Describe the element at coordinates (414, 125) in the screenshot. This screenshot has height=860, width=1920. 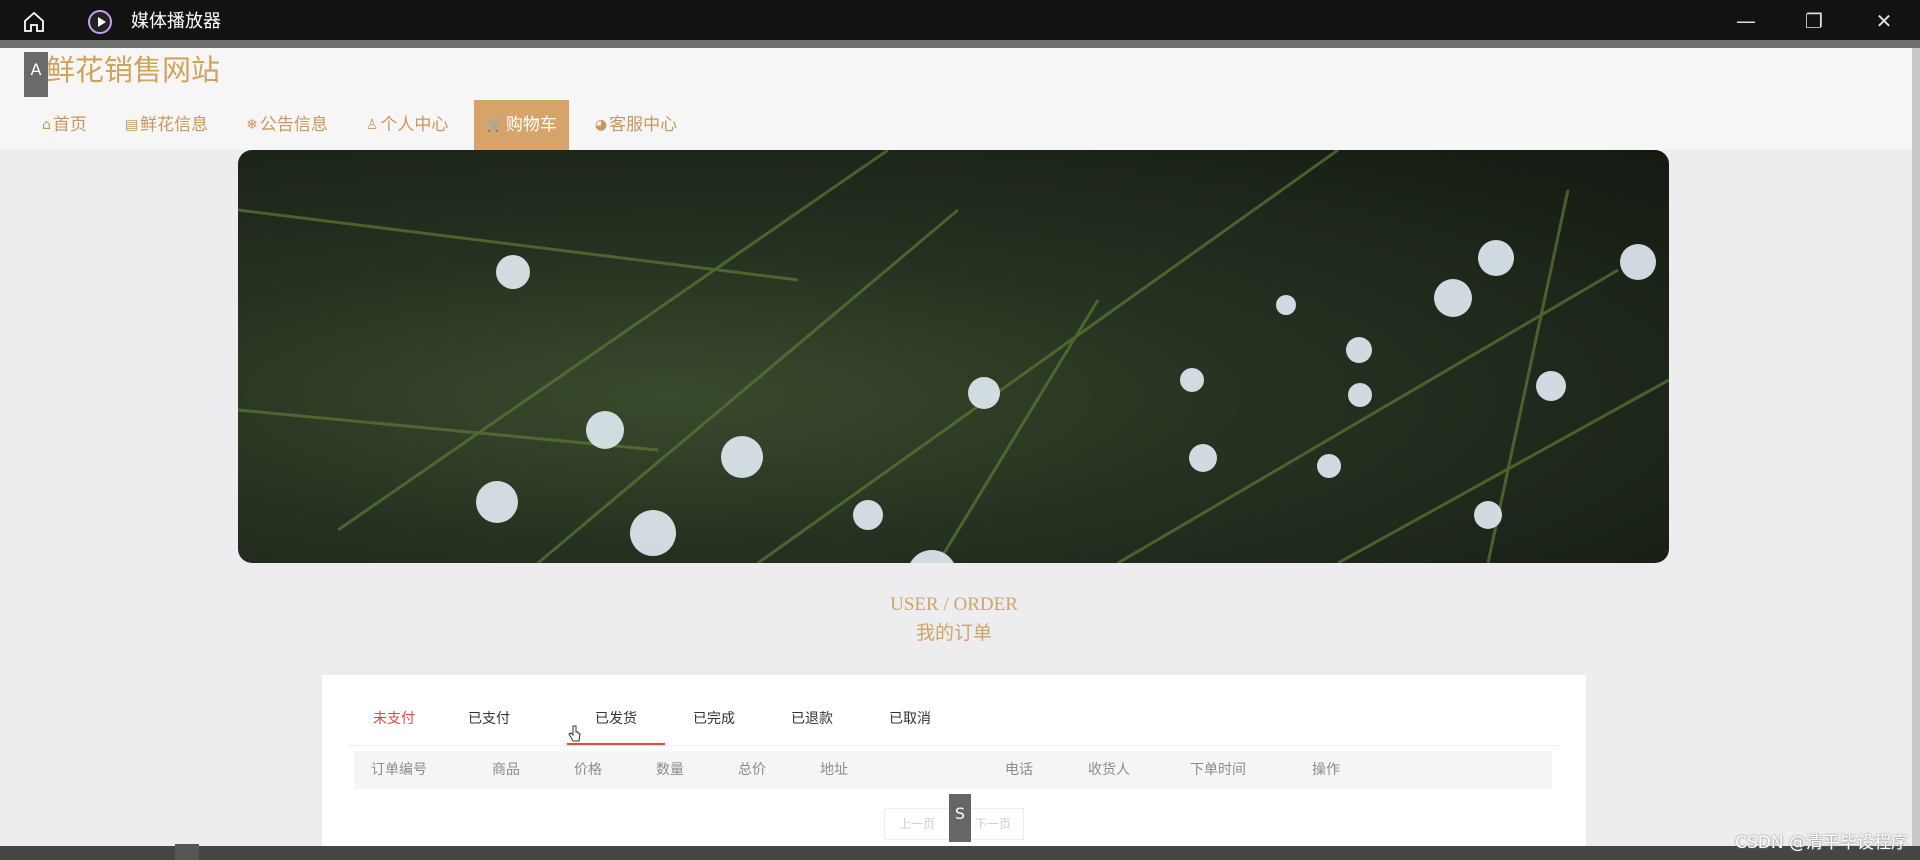
I see `nav-label: 个人中心` at that location.